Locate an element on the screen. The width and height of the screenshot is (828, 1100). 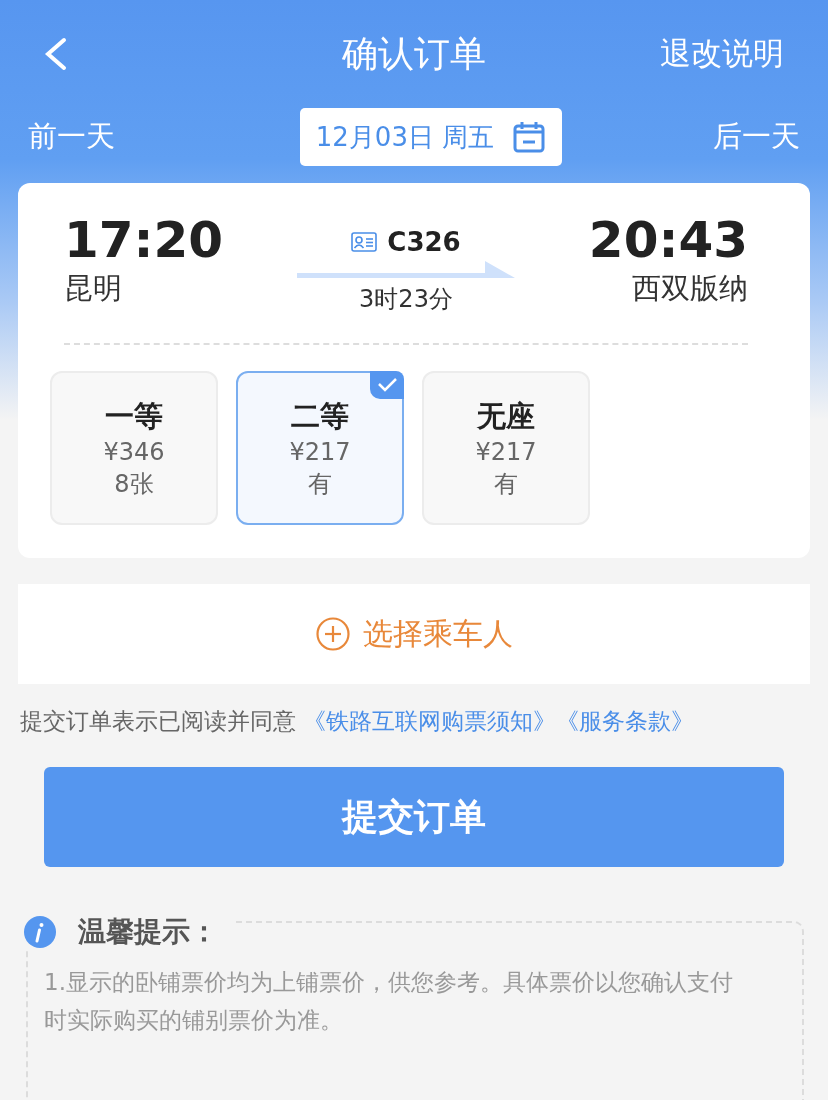
arrival-time: 20:43 is located at coordinates (668, 240).